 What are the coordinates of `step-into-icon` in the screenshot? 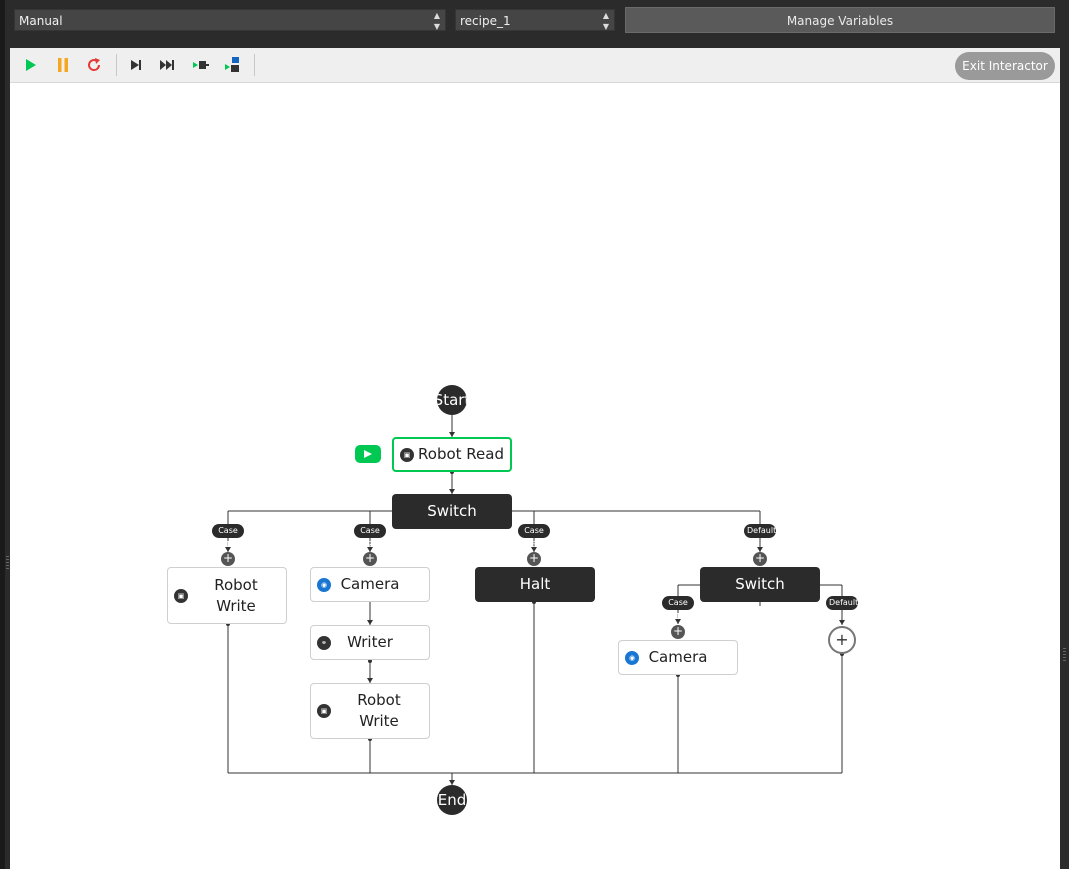 It's located at (201, 65).